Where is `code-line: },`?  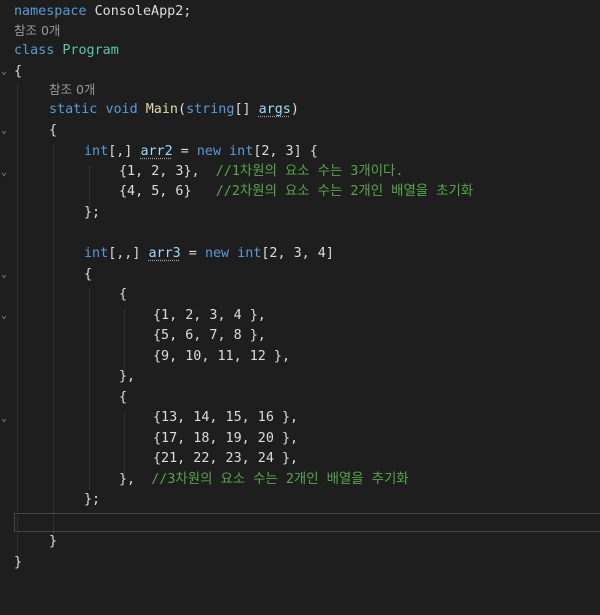
code-line: }, is located at coordinates (67, 377).